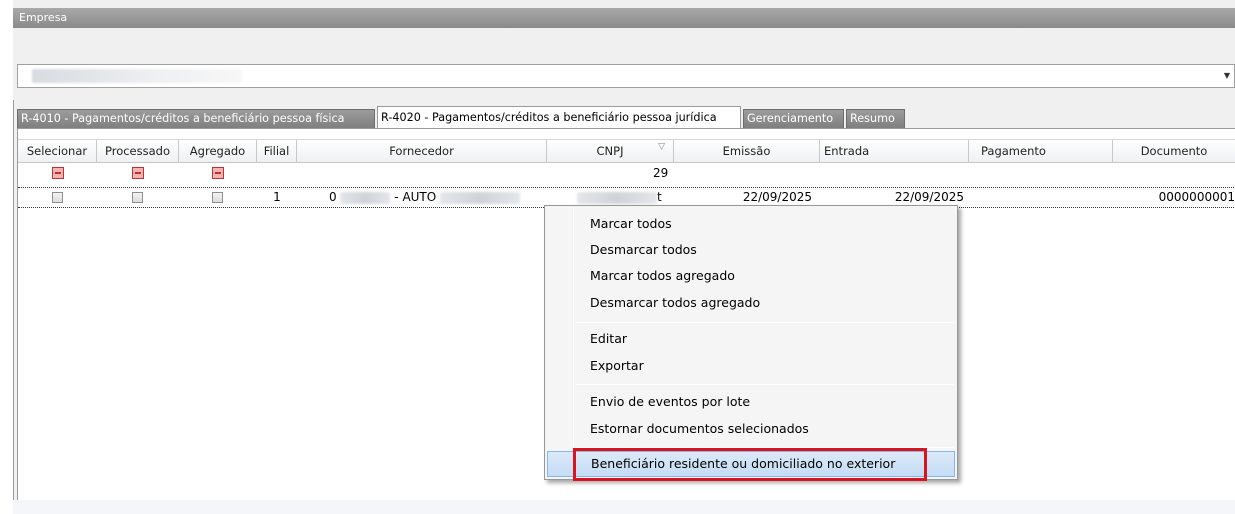  I want to click on menu-item-desmarcar-todos: Desmarcar todos, so click(751, 250).